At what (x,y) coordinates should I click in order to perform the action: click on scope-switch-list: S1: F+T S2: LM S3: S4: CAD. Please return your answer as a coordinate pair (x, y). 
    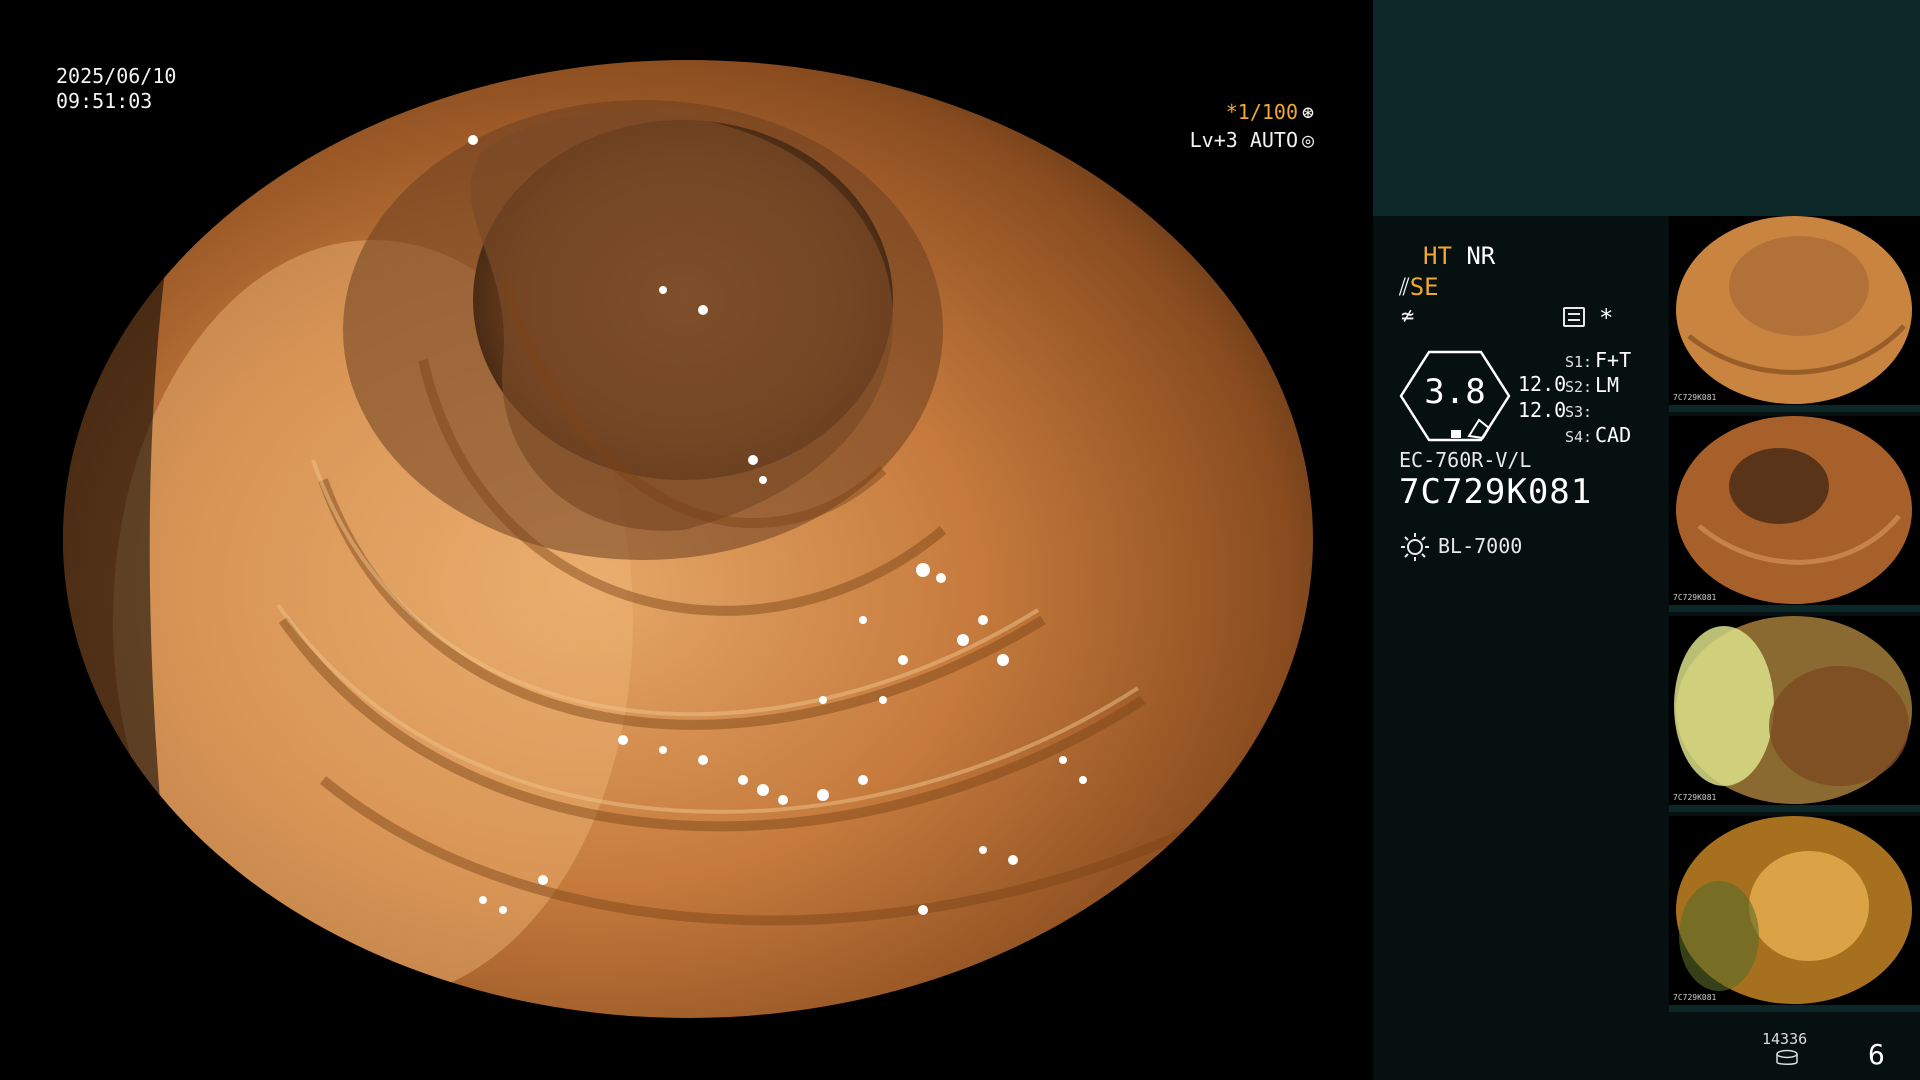
    Looking at the image, I should click on (1598, 398).